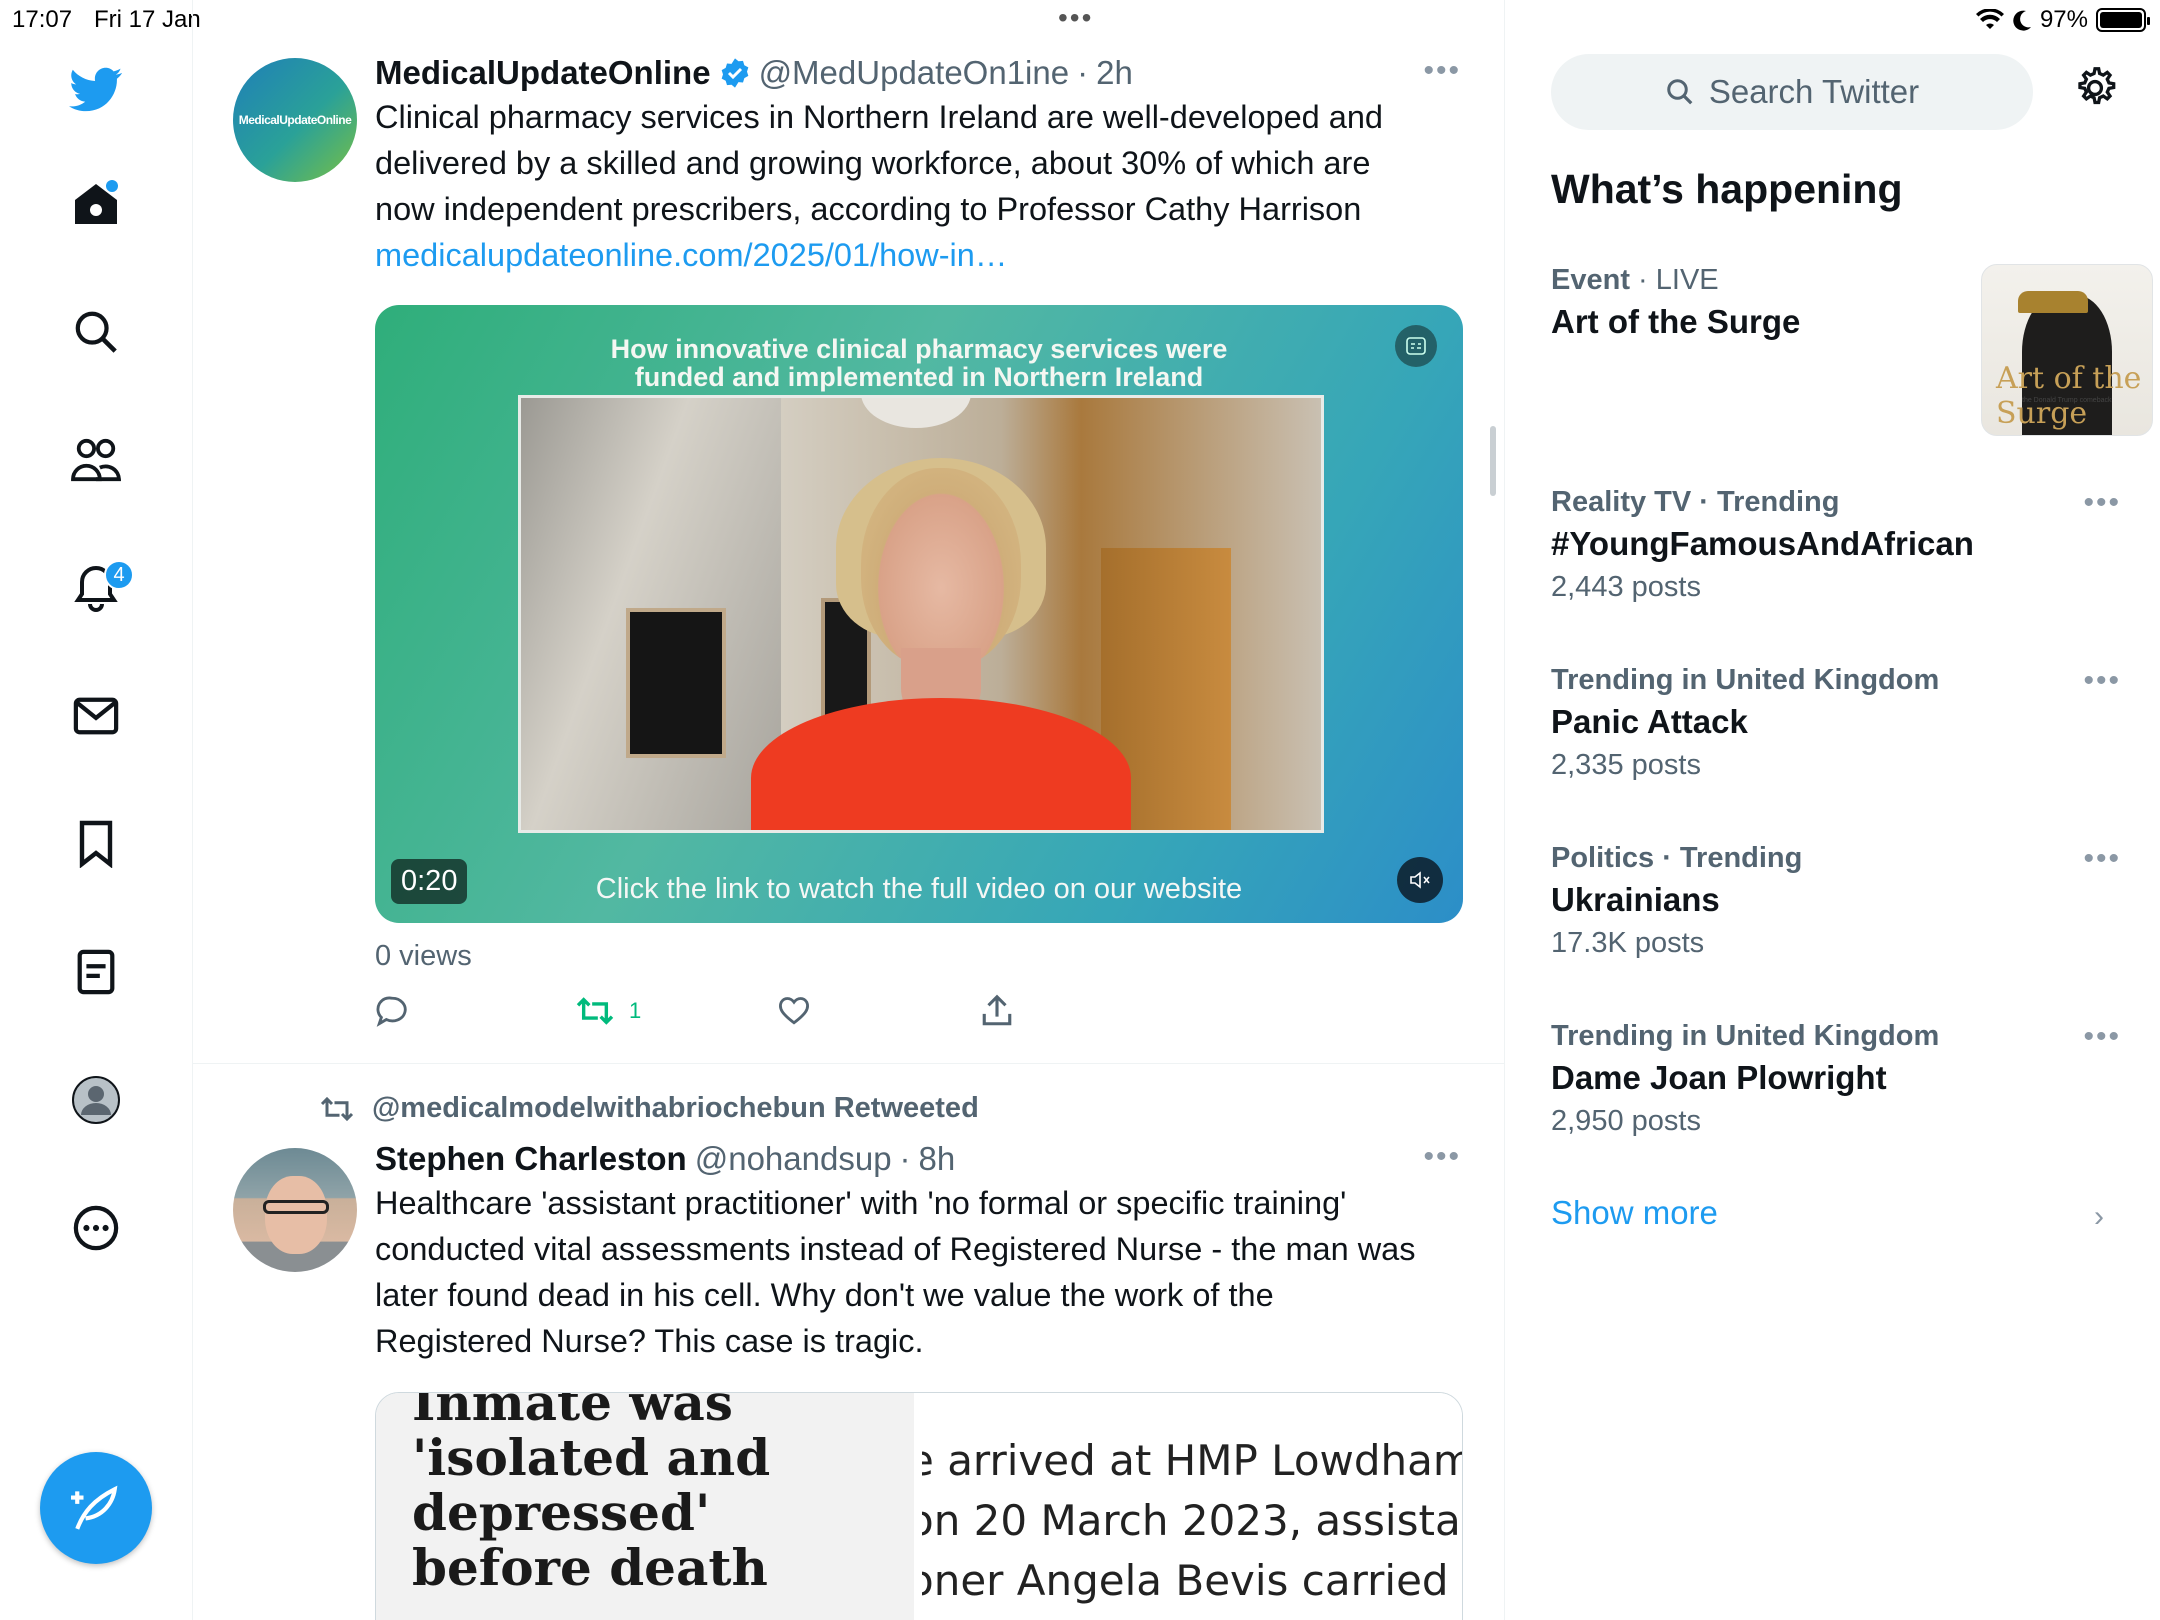  I want to click on author-name: MedicalUpdateOnline, so click(543, 73).